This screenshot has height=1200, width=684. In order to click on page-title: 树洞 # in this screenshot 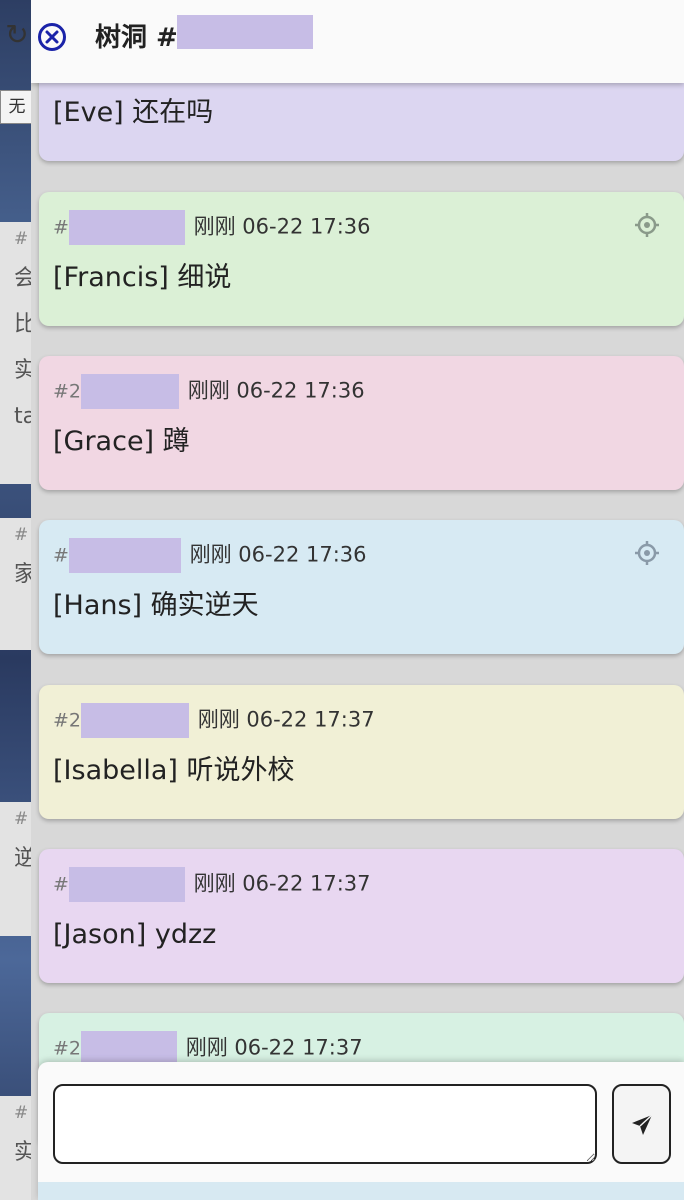, I will do `click(136, 38)`.